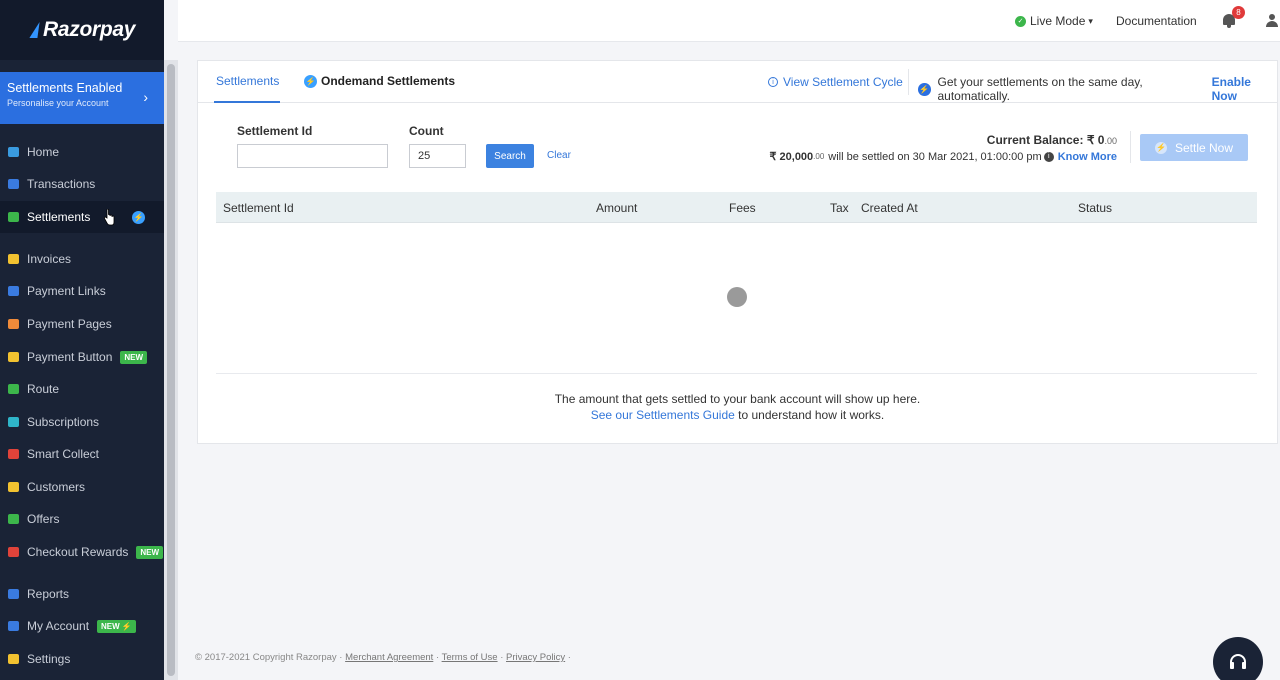 This screenshot has width=1280, height=680. I want to click on sidebar-item-checkout-rewards: Checkout Rewards NEW, so click(82, 552).